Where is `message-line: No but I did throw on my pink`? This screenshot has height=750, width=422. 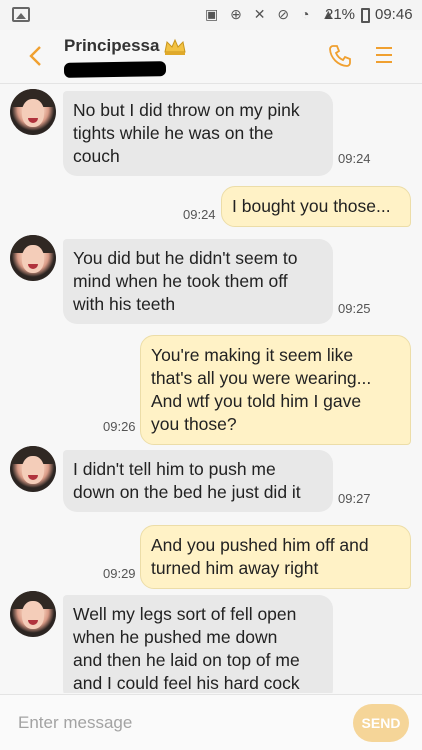
message-line: No but I did throw on my pink is located at coordinates (186, 110).